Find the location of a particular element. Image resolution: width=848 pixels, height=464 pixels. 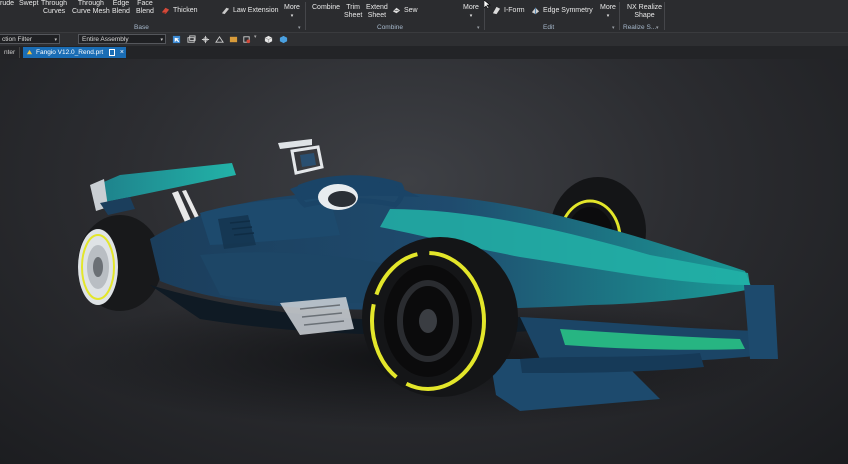

through-curves-button: Through Curves is located at coordinates (54, 8).